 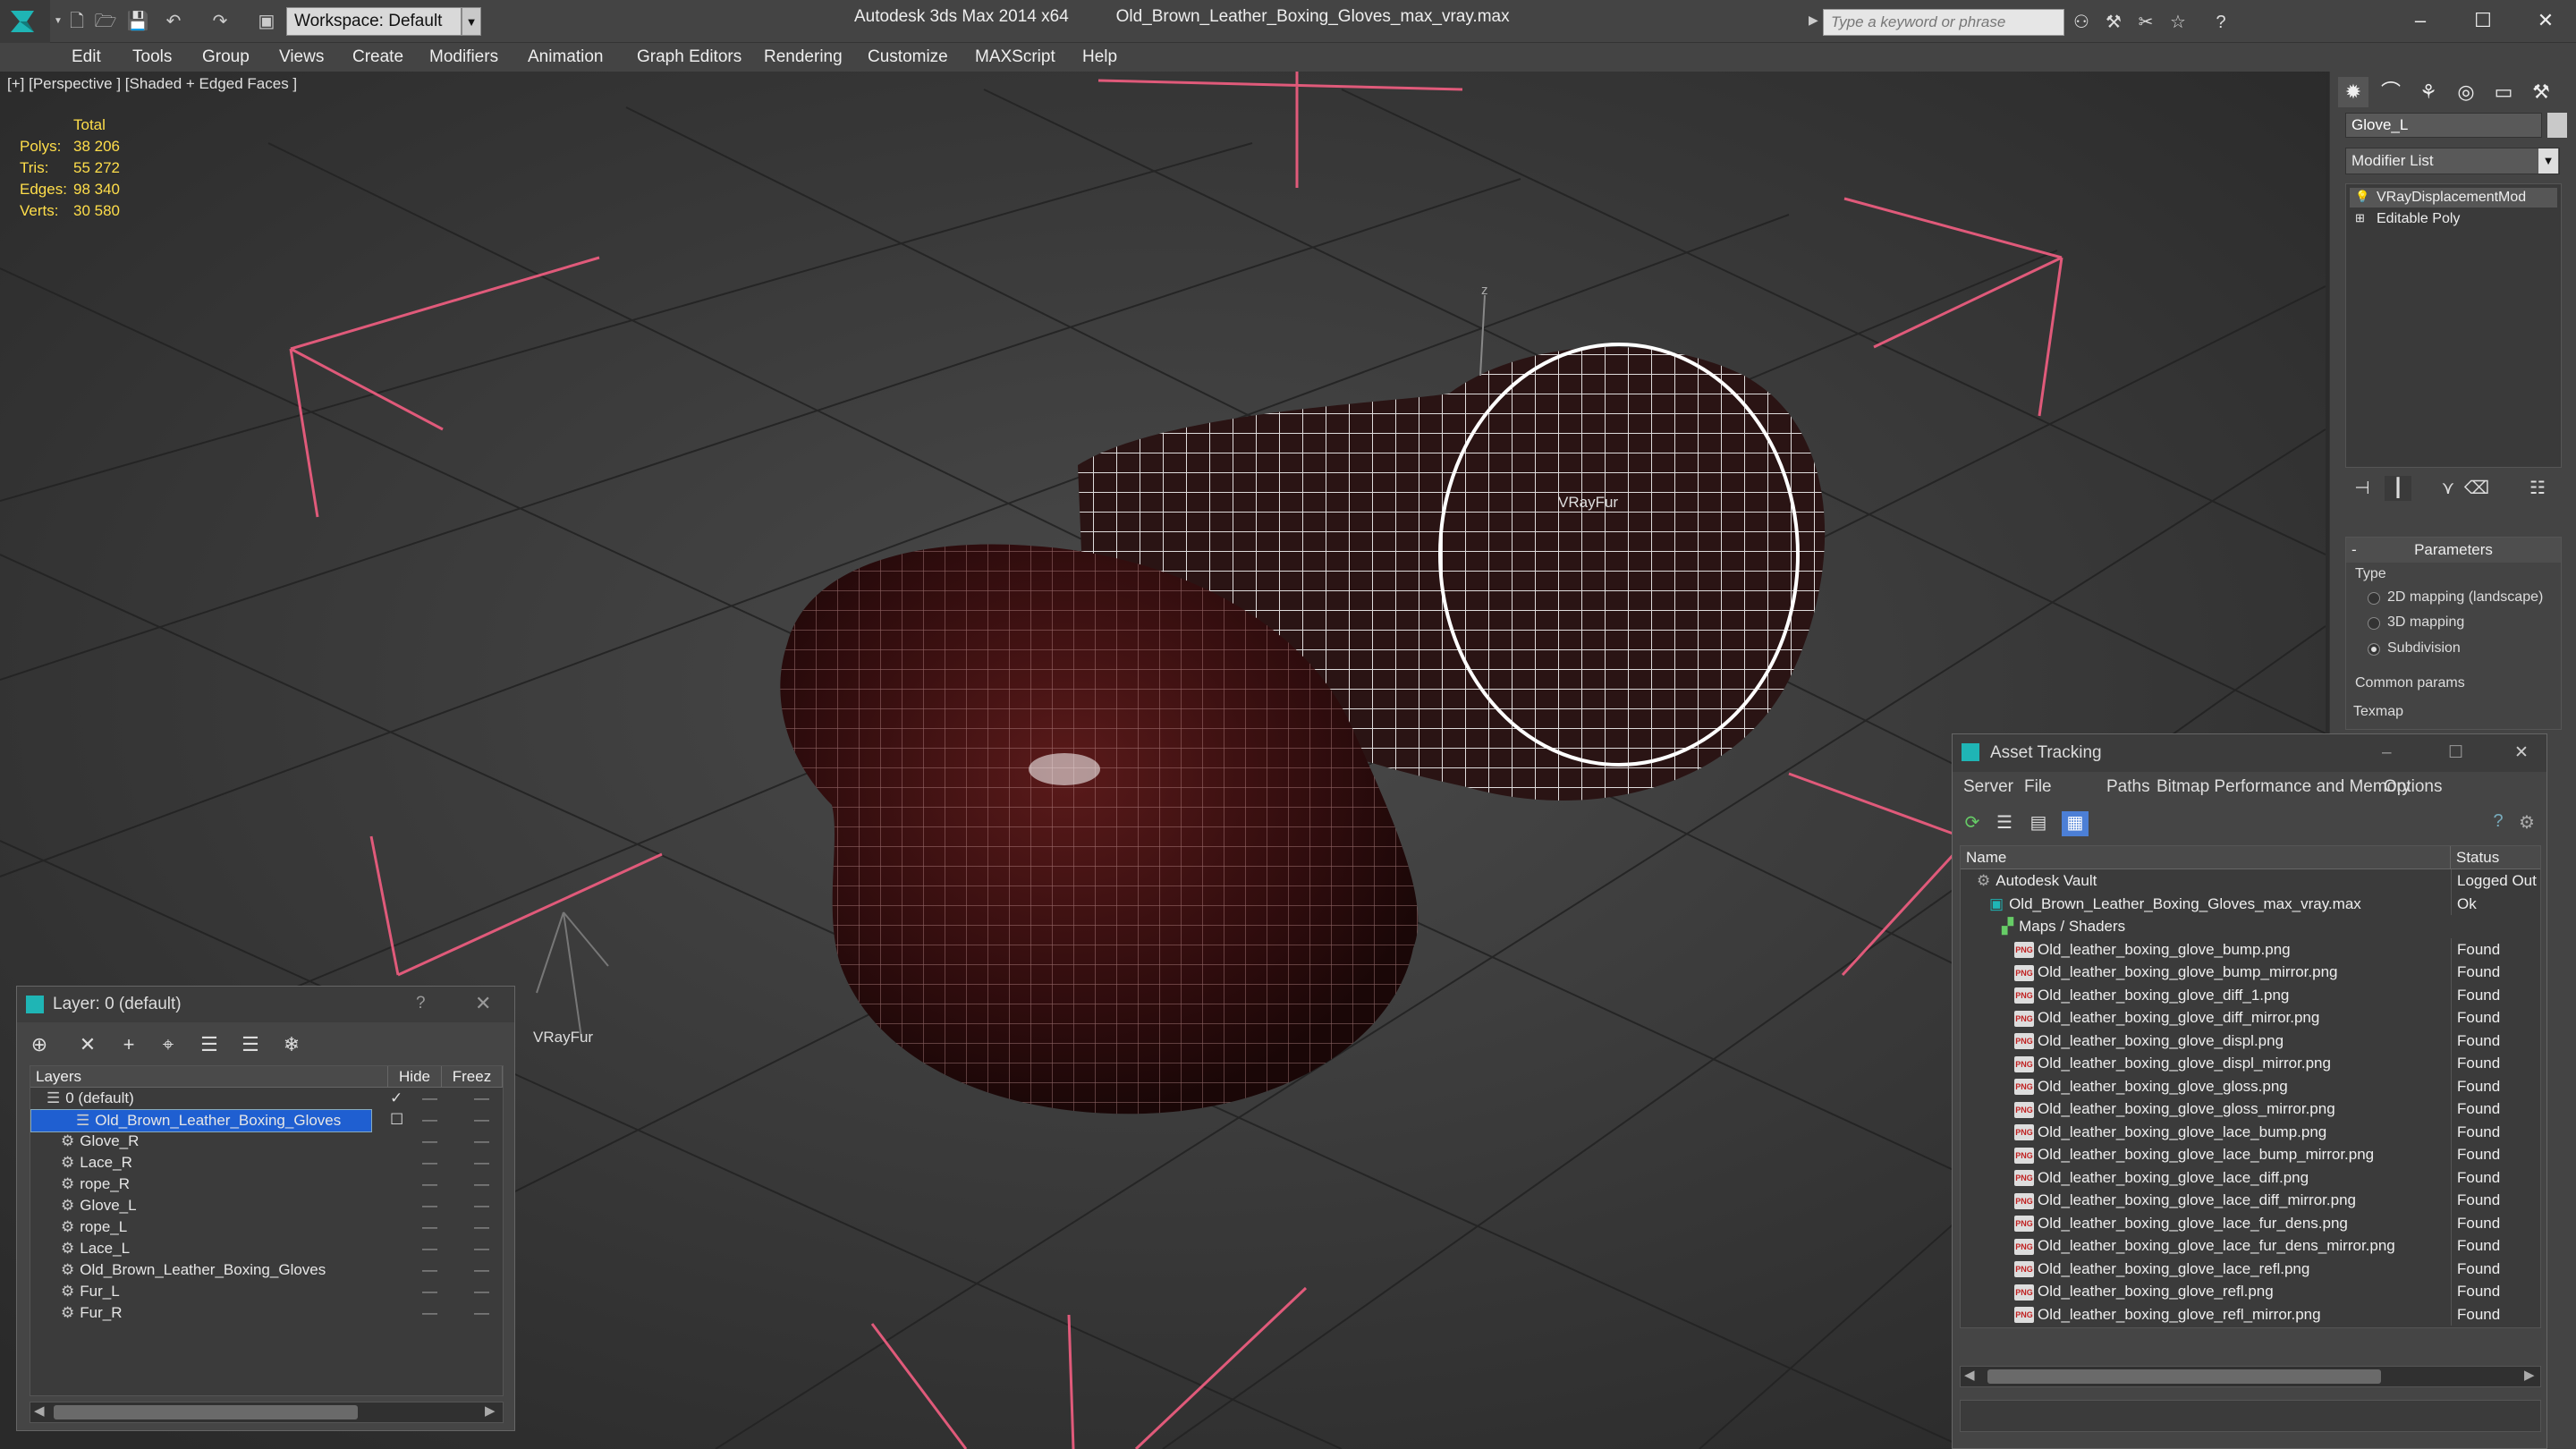 I want to click on delete-layer-icon: ✕, so click(x=87, y=1044).